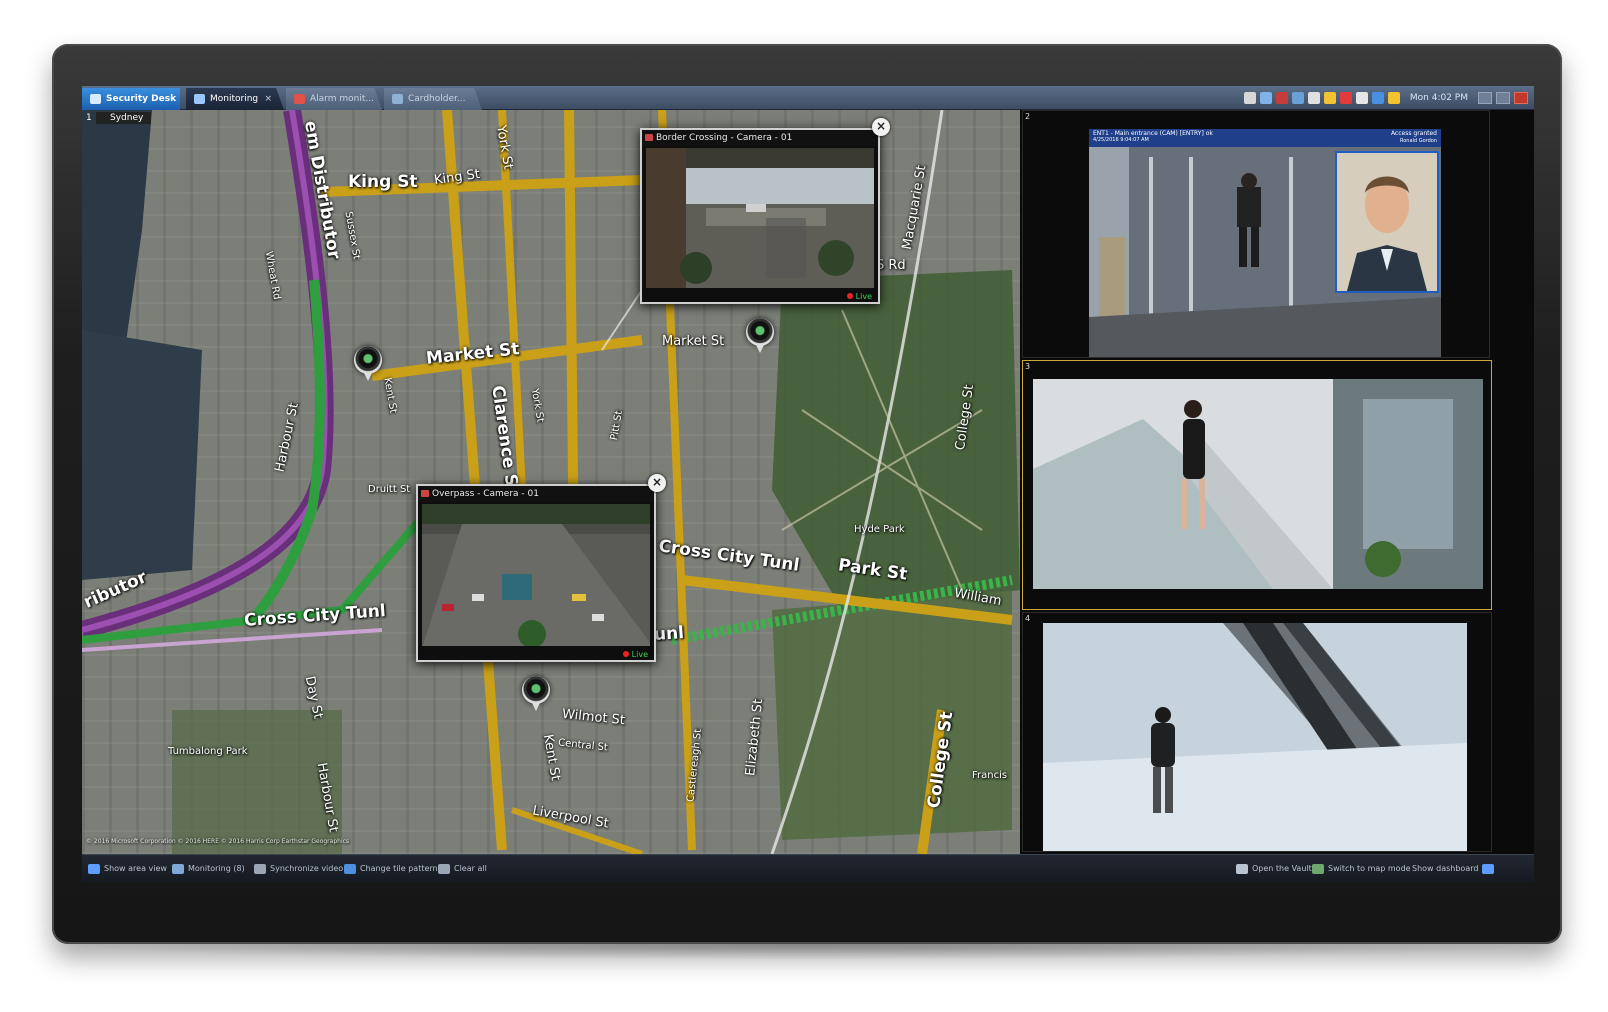  What do you see at coordinates (1242, 869) in the screenshot?
I see `vault-icon` at bounding box center [1242, 869].